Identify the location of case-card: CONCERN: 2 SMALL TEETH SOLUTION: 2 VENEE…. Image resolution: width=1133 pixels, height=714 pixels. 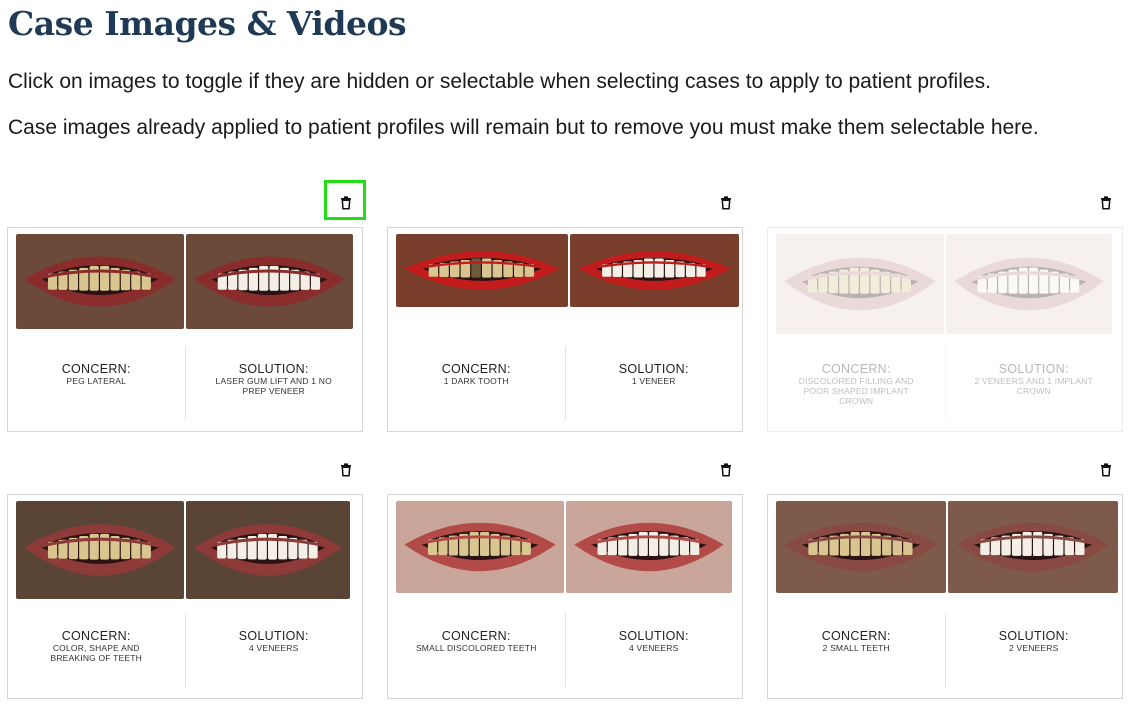
(945, 596).